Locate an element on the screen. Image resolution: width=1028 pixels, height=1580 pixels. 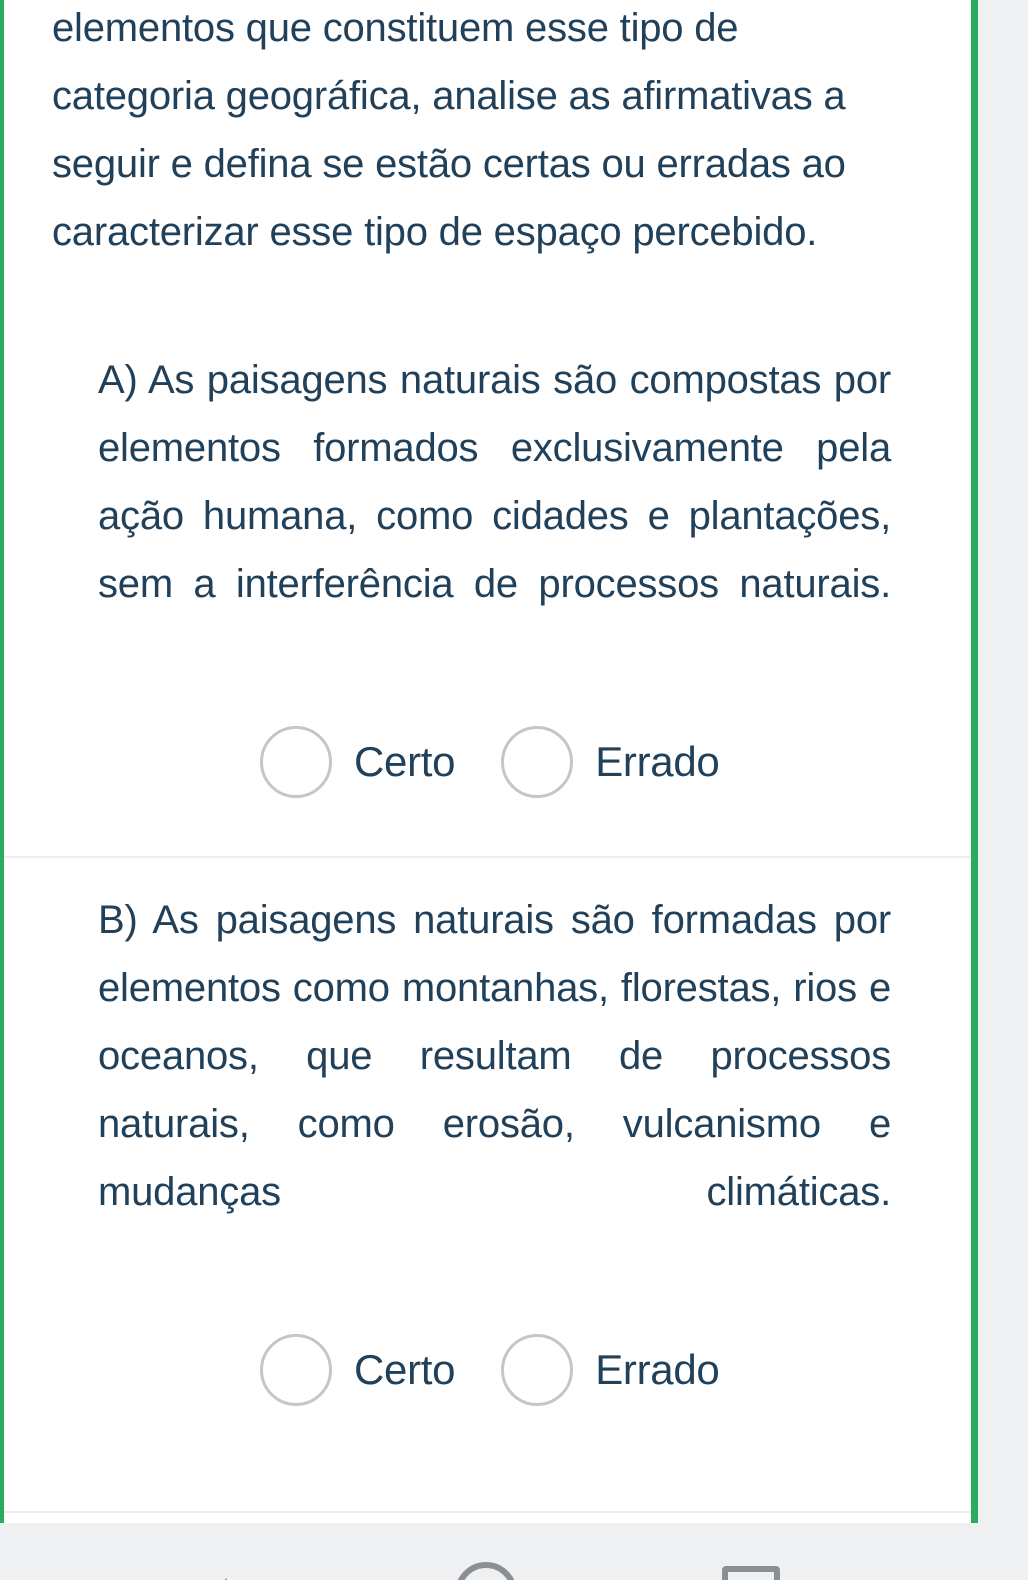
affirmative-b-option-errado: Errado is located at coordinates (610, 1370).